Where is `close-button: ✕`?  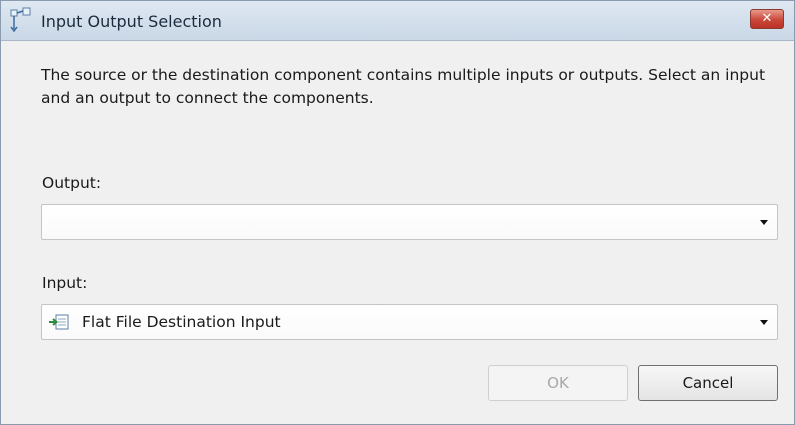
close-button: ✕ is located at coordinates (767, 19).